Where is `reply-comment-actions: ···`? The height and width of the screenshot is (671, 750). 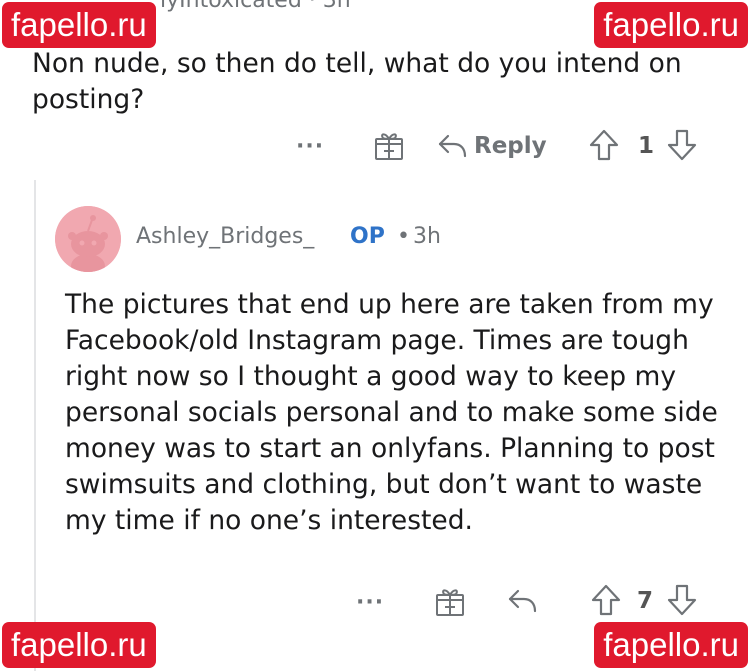
reply-comment-actions: ··· is located at coordinates (370, 602).